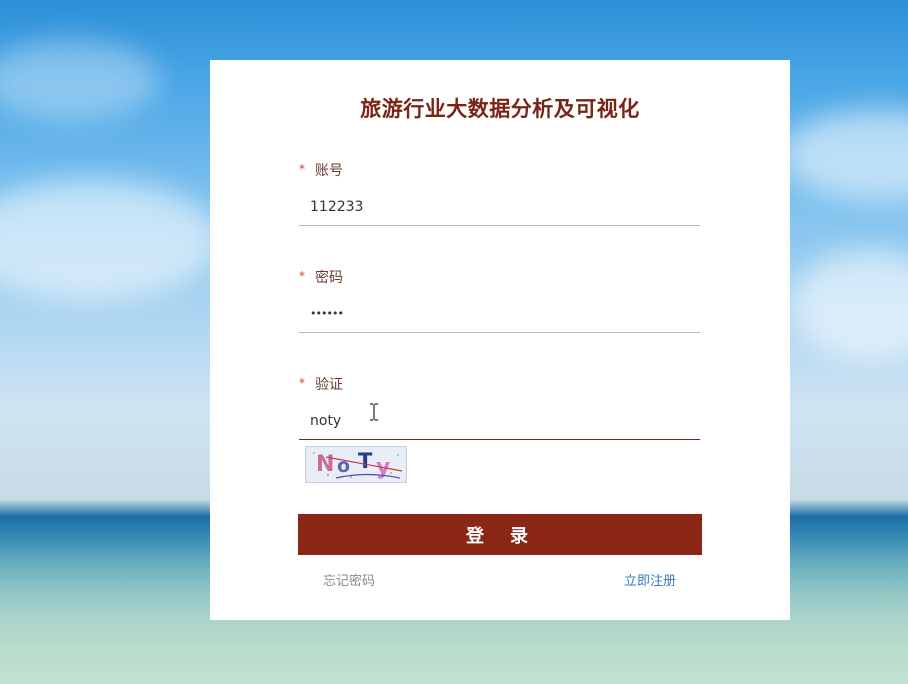 The width and height of the screenshot is (908, 684). Describe the element at coordinates (500, 109) in the screenshot. I see `page-title: 旅游行业大数据分析及可视化` at that location.